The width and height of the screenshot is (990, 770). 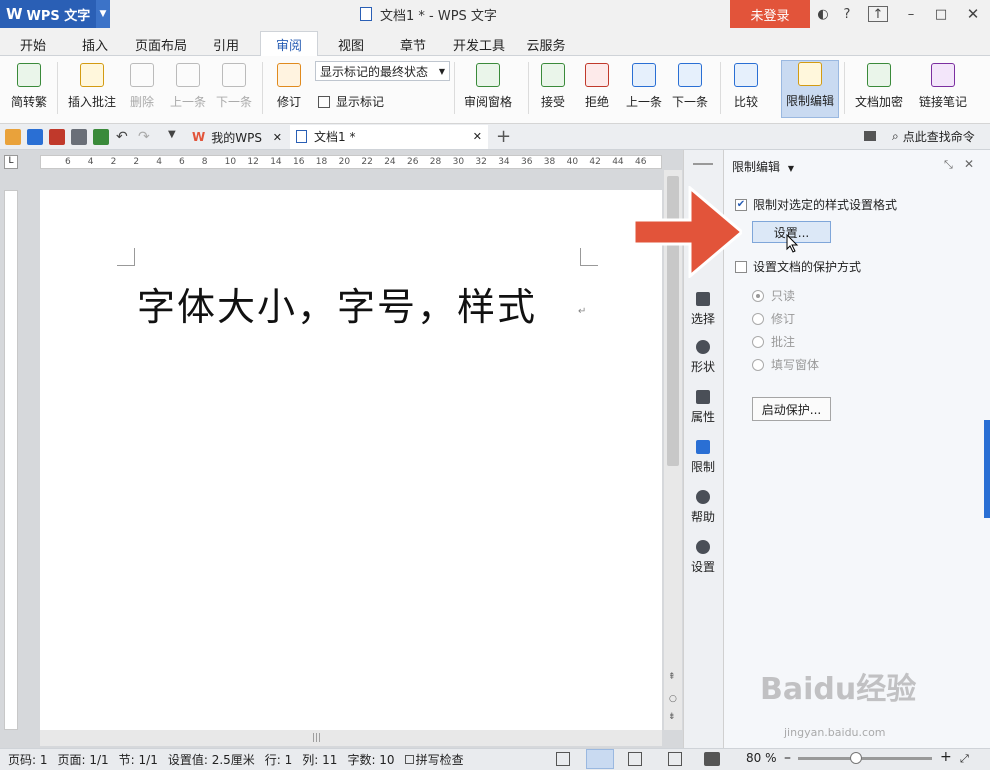 I want to click on radio-revise: 修订, so click(x=773, y=318).